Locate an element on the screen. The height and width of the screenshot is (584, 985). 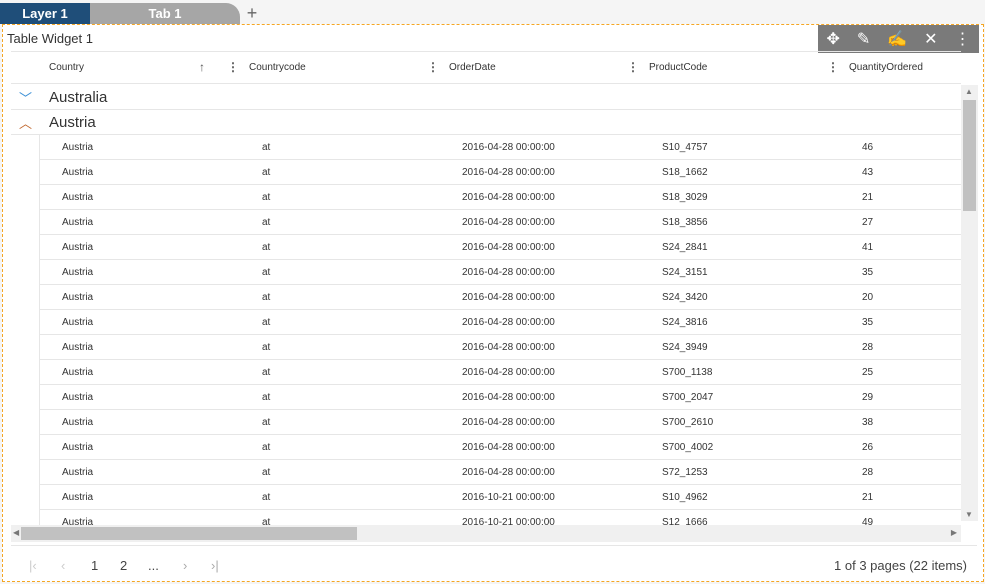
group-row: ﹀ Australia is located at coordinates (486, 97).